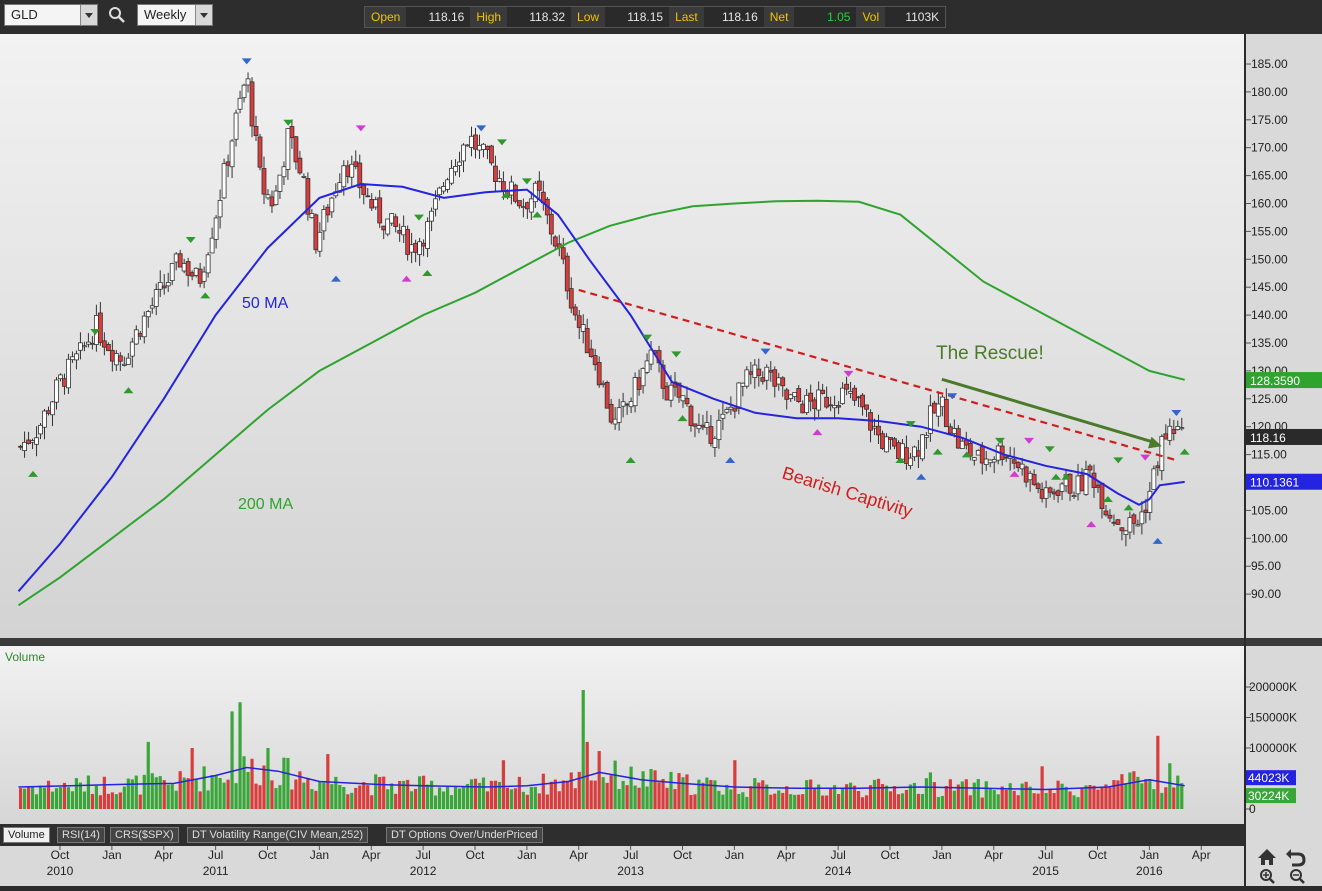  Describe the element at coordinates (1149, 871) in the screenshot. I see `year-label: 2016` at that location.